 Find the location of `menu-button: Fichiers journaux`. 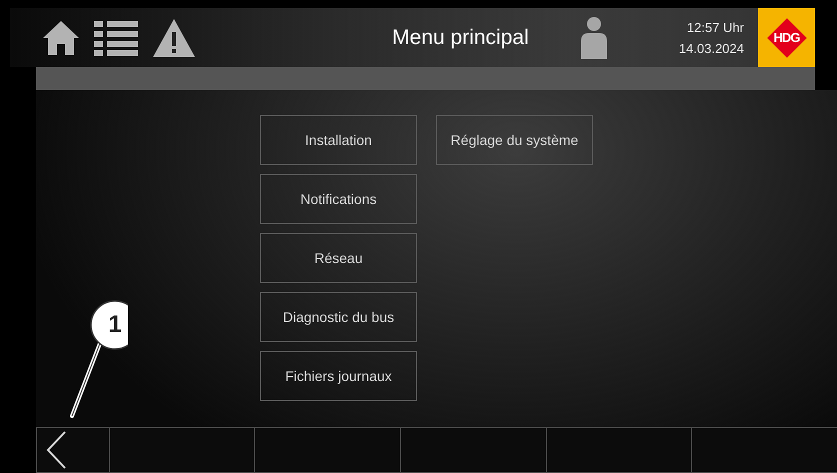

menu-button: Fichiers journaux is located at coordinates (338, 376).